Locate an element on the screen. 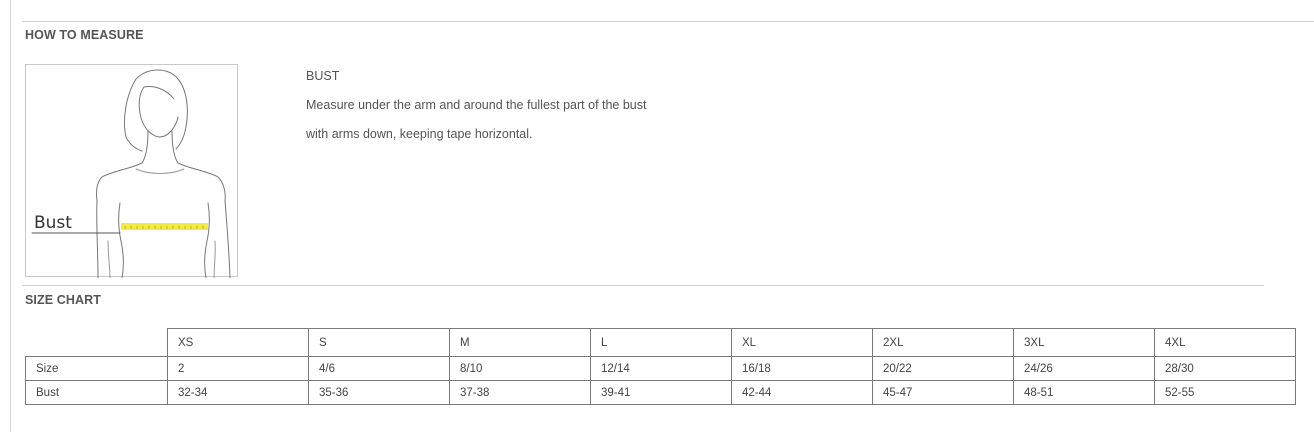 This screenshot has width=1314, height=432. table-cell: 28/30 is located at coordinates (1225, 368).